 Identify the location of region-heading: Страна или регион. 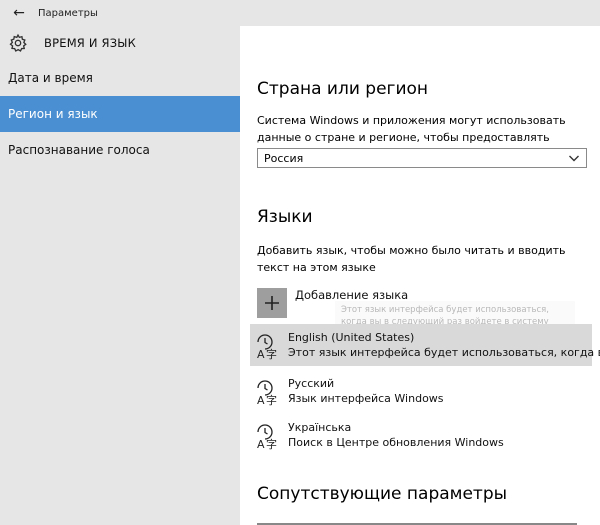
(343, 89).